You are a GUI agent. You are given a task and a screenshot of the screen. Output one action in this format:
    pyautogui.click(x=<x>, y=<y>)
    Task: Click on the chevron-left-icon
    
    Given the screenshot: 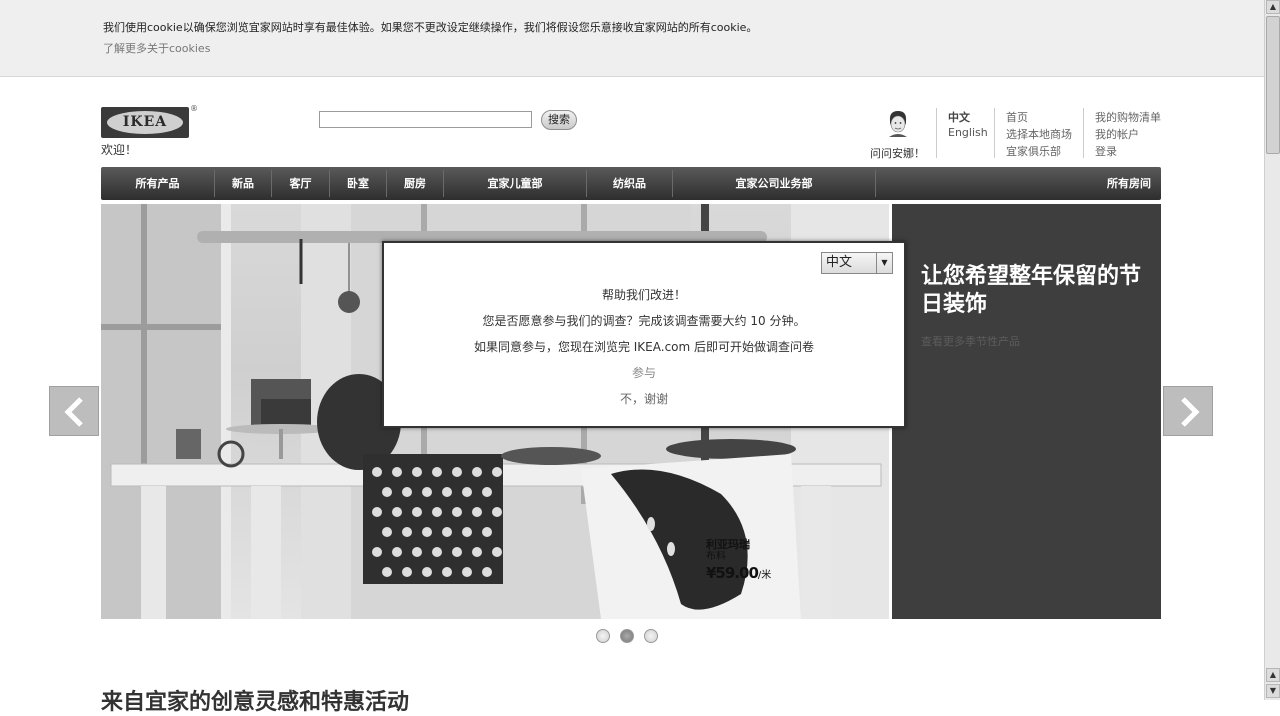 What is the action you would take?
    pyautogui.click(x=73, y=412)
    